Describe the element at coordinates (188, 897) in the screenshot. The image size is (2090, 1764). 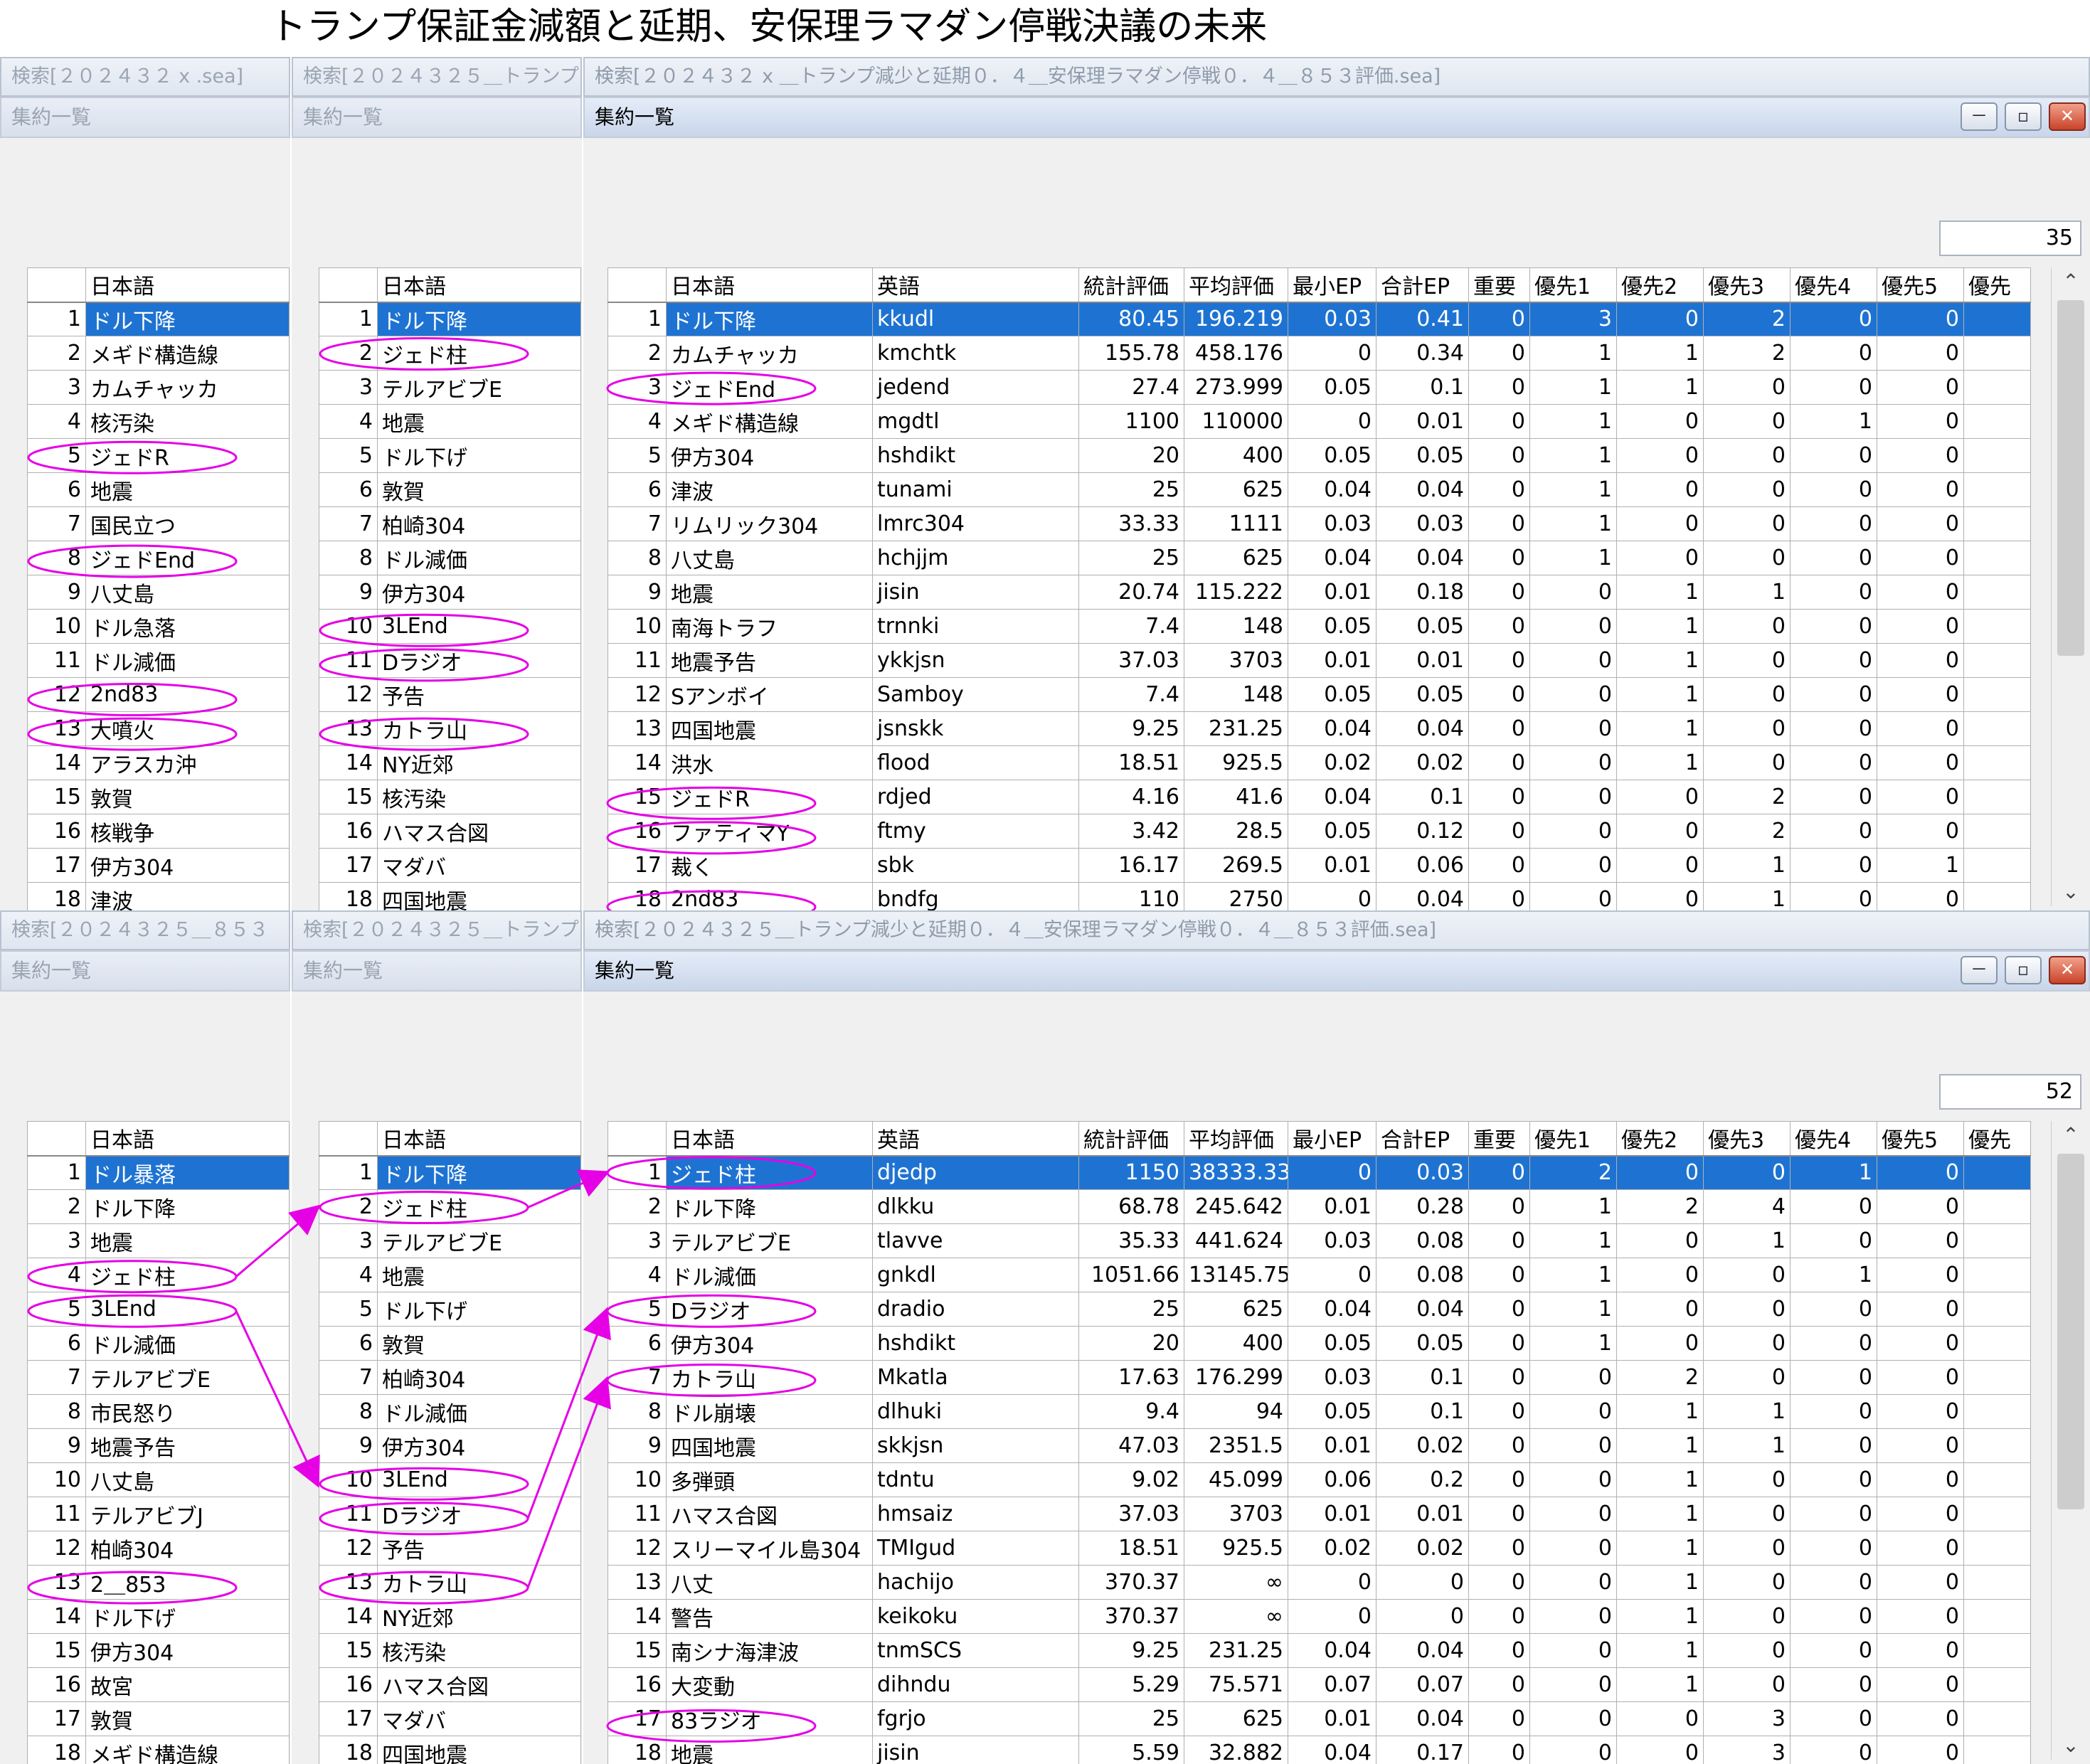
I see `term-cell: 津波` at that location.